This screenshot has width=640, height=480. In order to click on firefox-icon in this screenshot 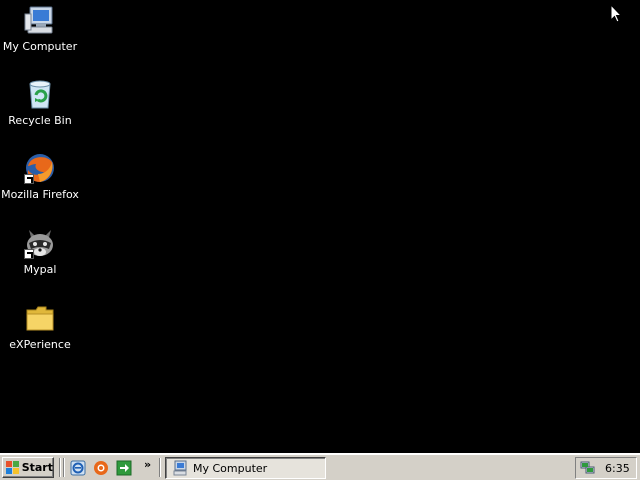, I will do `click(40, 168)`.